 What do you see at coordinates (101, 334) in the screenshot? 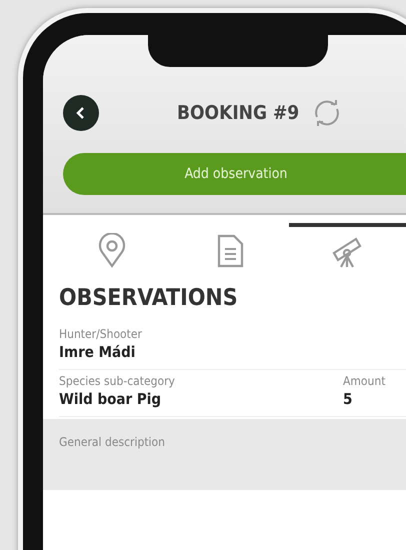
I see `field-label: Hunter/Shooter` at bounding box center [101, 334].